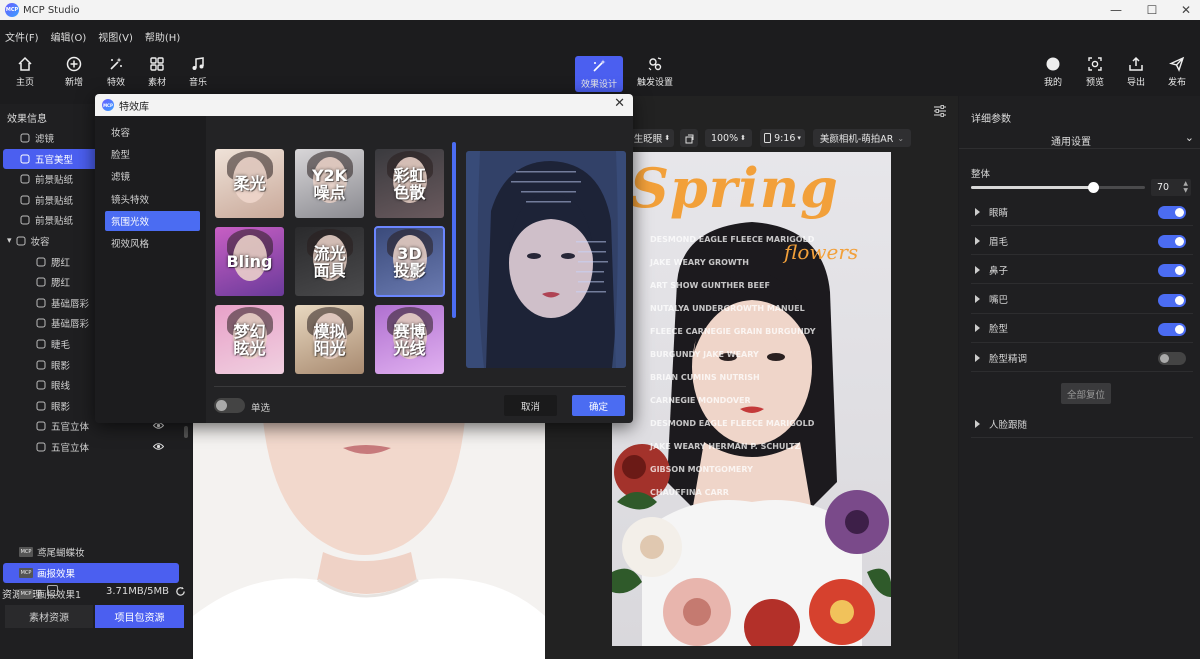  What do you see at coordinates (701, 469) in the screenshot?
I see `poster-text-line: GIBSON MONTGOMERY` at bounding box center [701, 469].